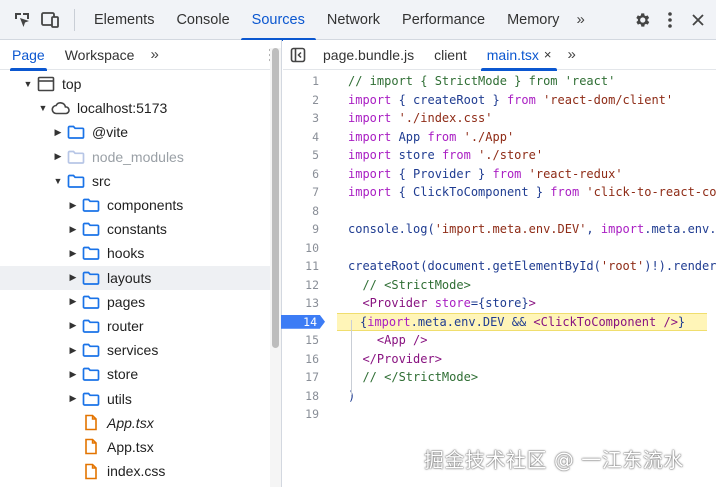 The image size is (716, 487). I want to click on tab-memory: Memory, so click(533, 20).